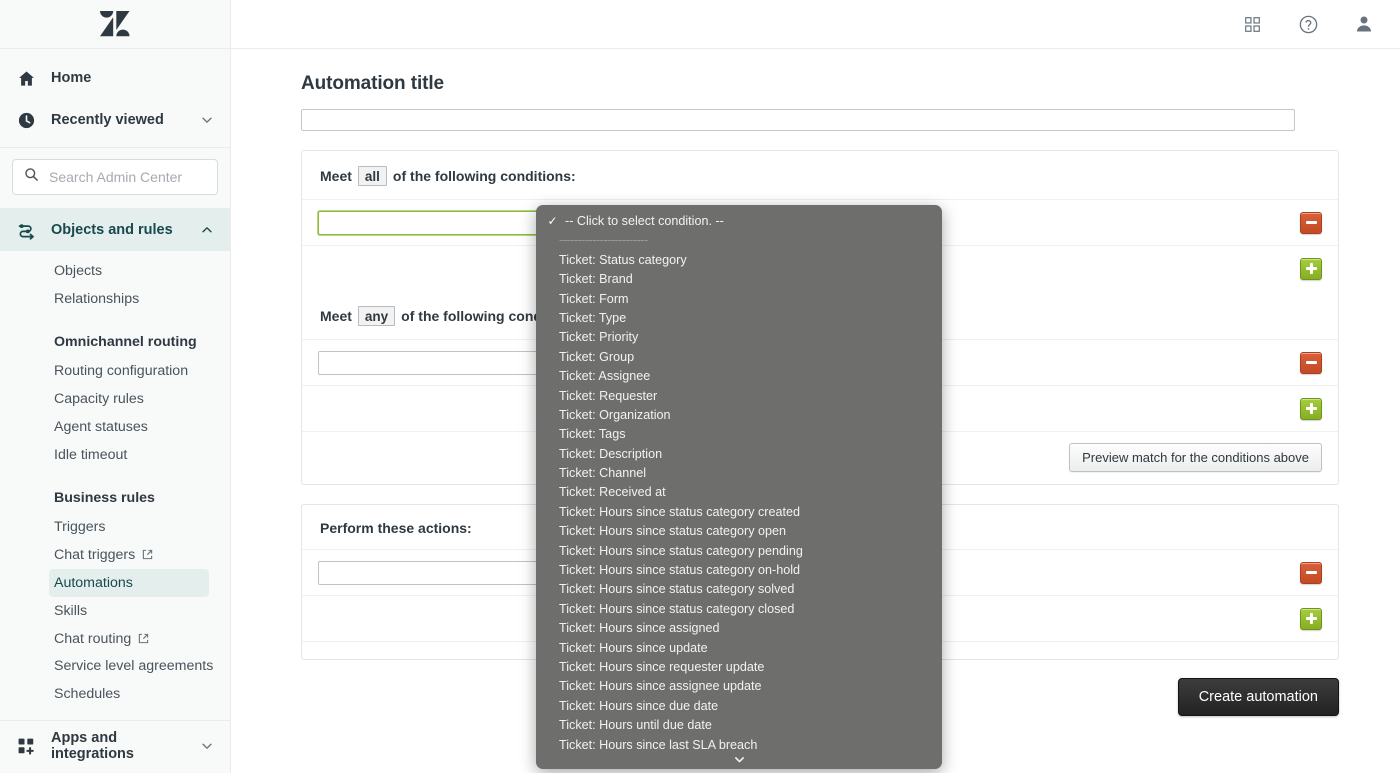  What do you see at coordinates (552, 221) in the screenshot?
I see `checkmark-icon: ✓` at bounding box center [552, 221].